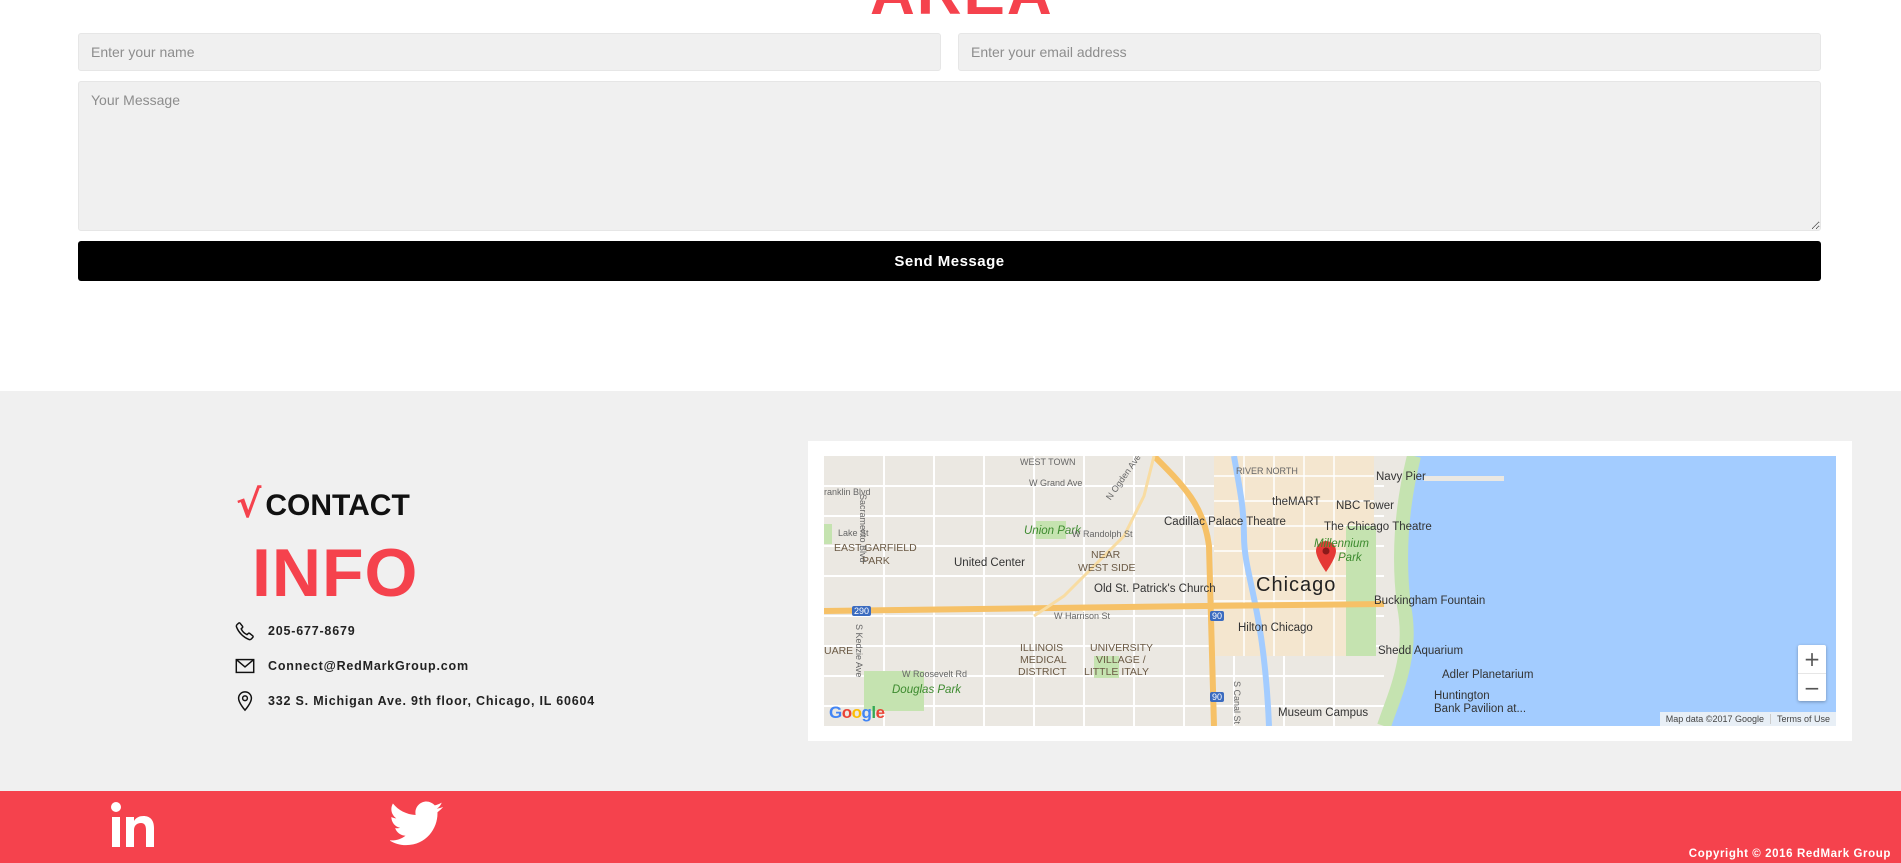 This screenshot has height=863, width=1901. I want to click on map-label: Millennium, so click(1341, 544).